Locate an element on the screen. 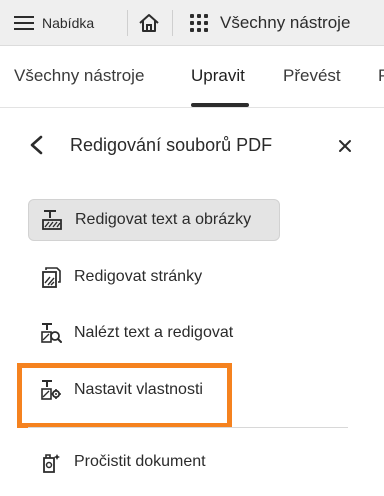 Image resolution: width=384 pixels, height=496 pixels. tab-edit: Upravit is located at coordinates (218, 76).